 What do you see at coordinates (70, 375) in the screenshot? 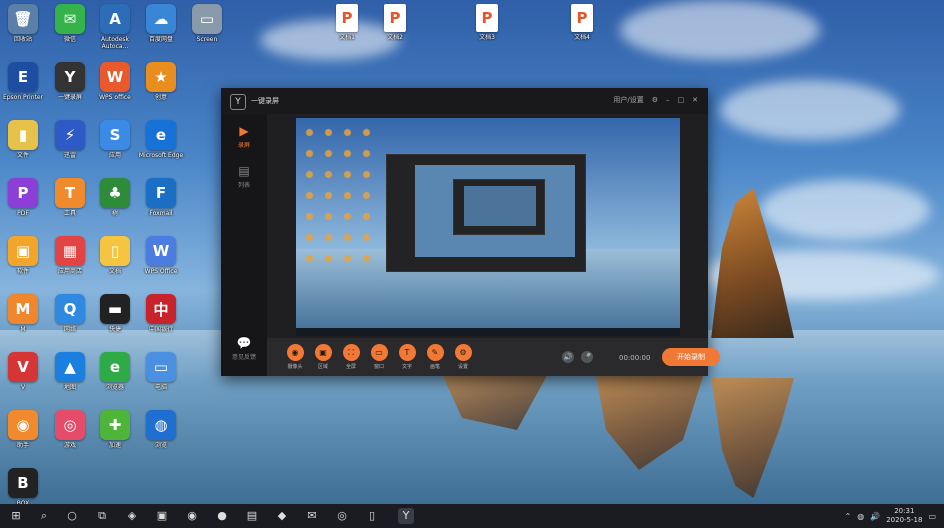
I see `desktop-shortcut: ▲ 地图` at bounding box center [70, 375].